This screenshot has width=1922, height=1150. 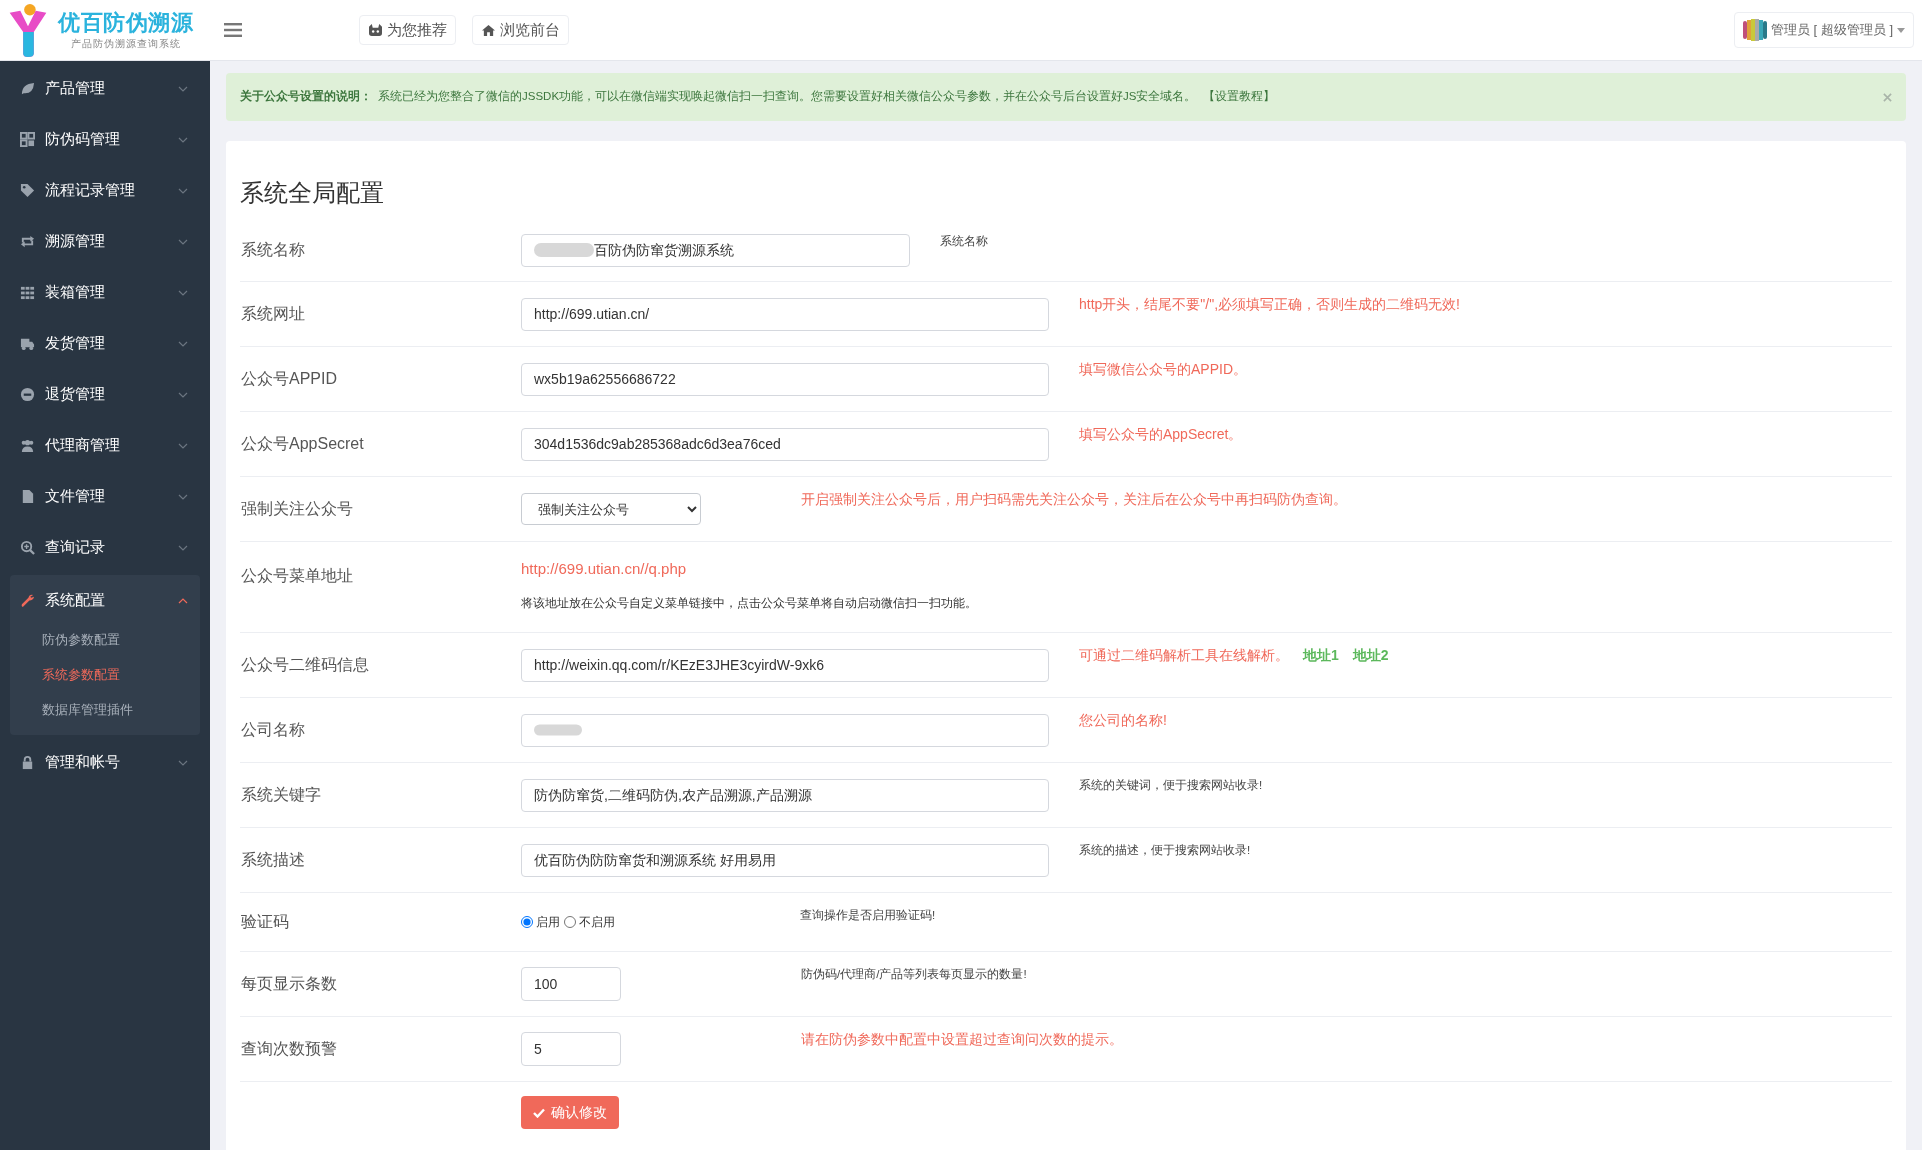 What do you see at coordinates (868, 915) in the screenshot?
I see `hint-text: 查询操作是否启用验证码!` at bounding box center [868, 915].